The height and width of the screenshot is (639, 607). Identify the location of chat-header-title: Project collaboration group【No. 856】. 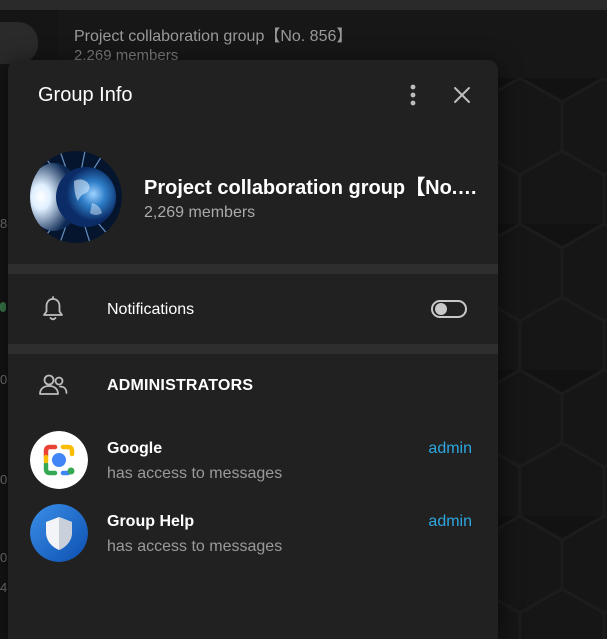
(213, 36).